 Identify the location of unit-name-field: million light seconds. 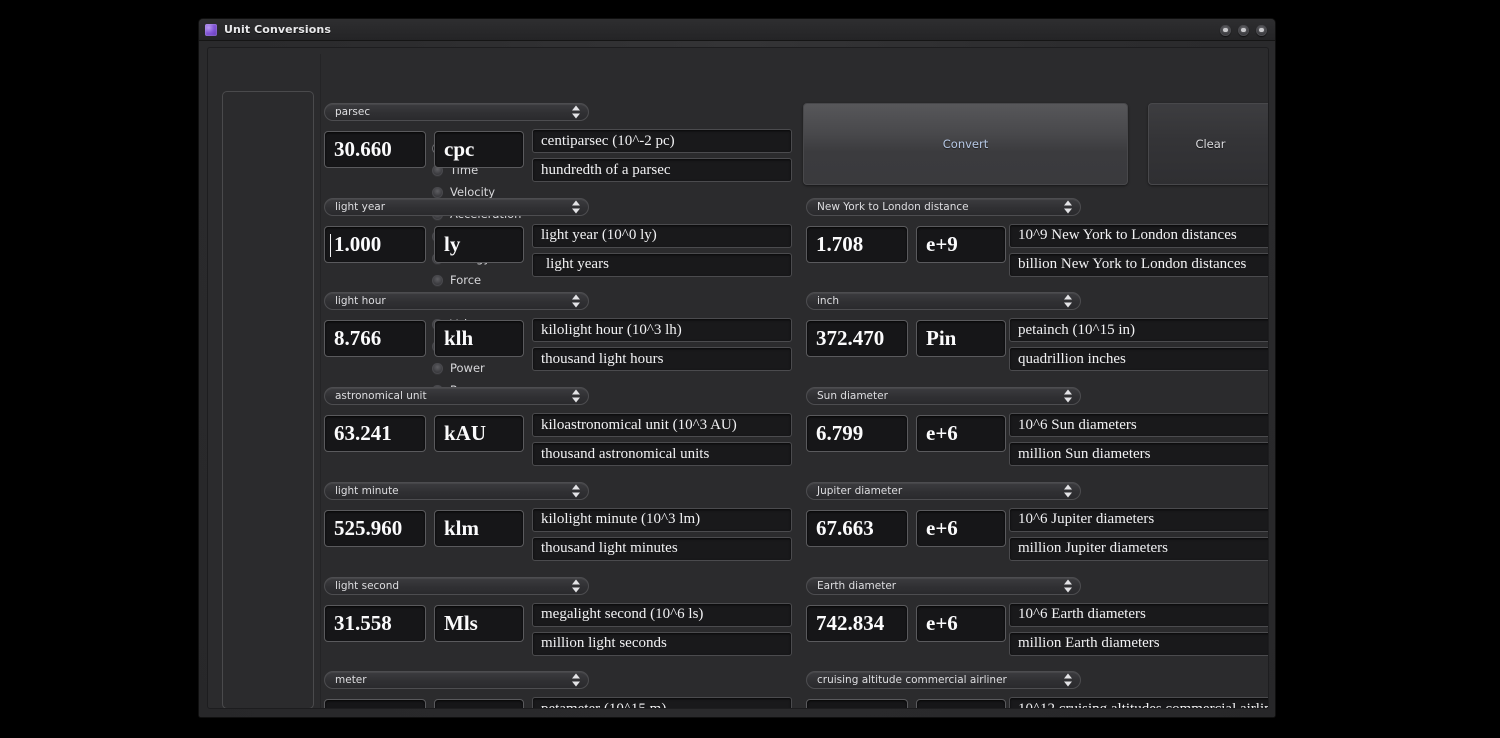
(662, 643).